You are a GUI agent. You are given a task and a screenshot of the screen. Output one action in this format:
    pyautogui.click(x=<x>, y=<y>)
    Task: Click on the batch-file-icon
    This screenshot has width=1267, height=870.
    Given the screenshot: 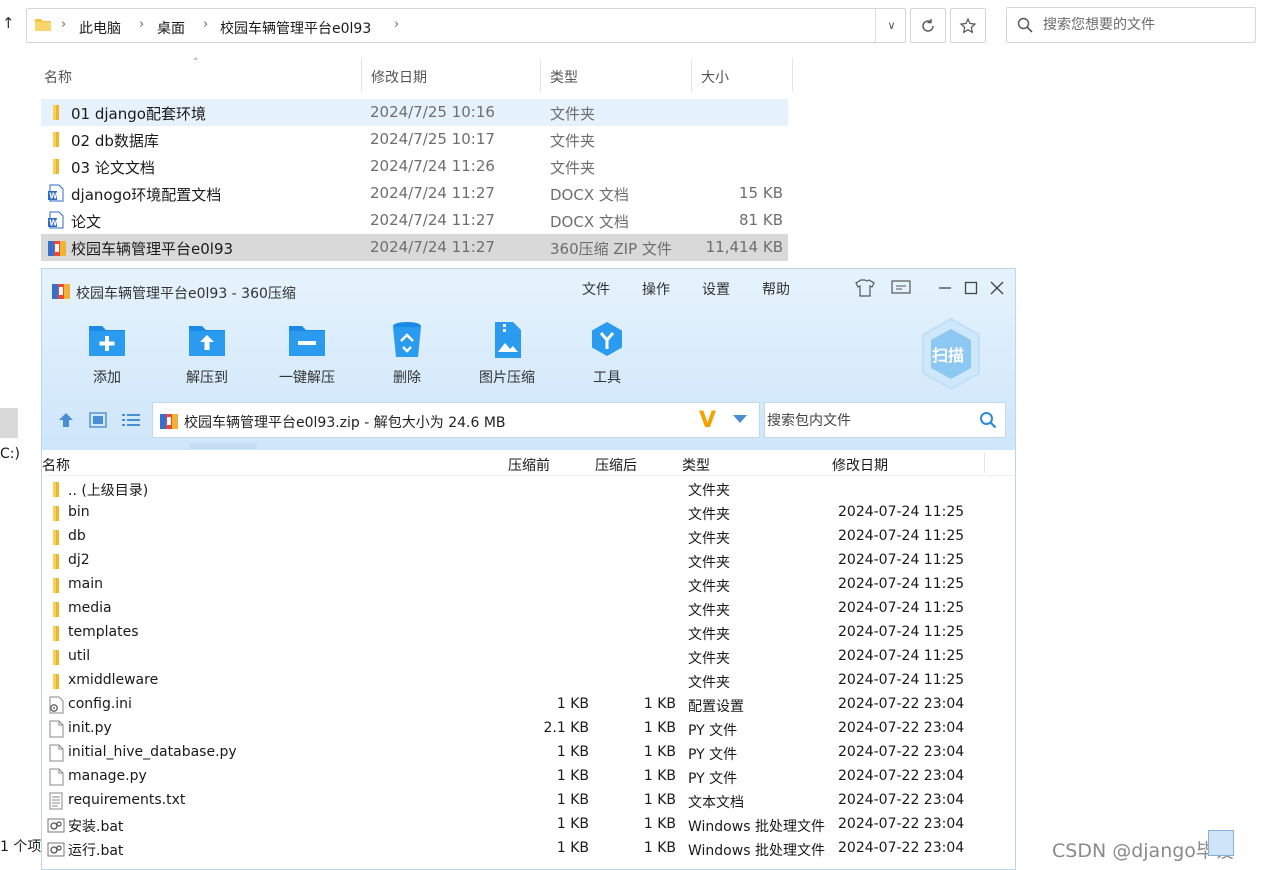 What is the action you would take?
    pyautogui.click(x=56, y=849)
    